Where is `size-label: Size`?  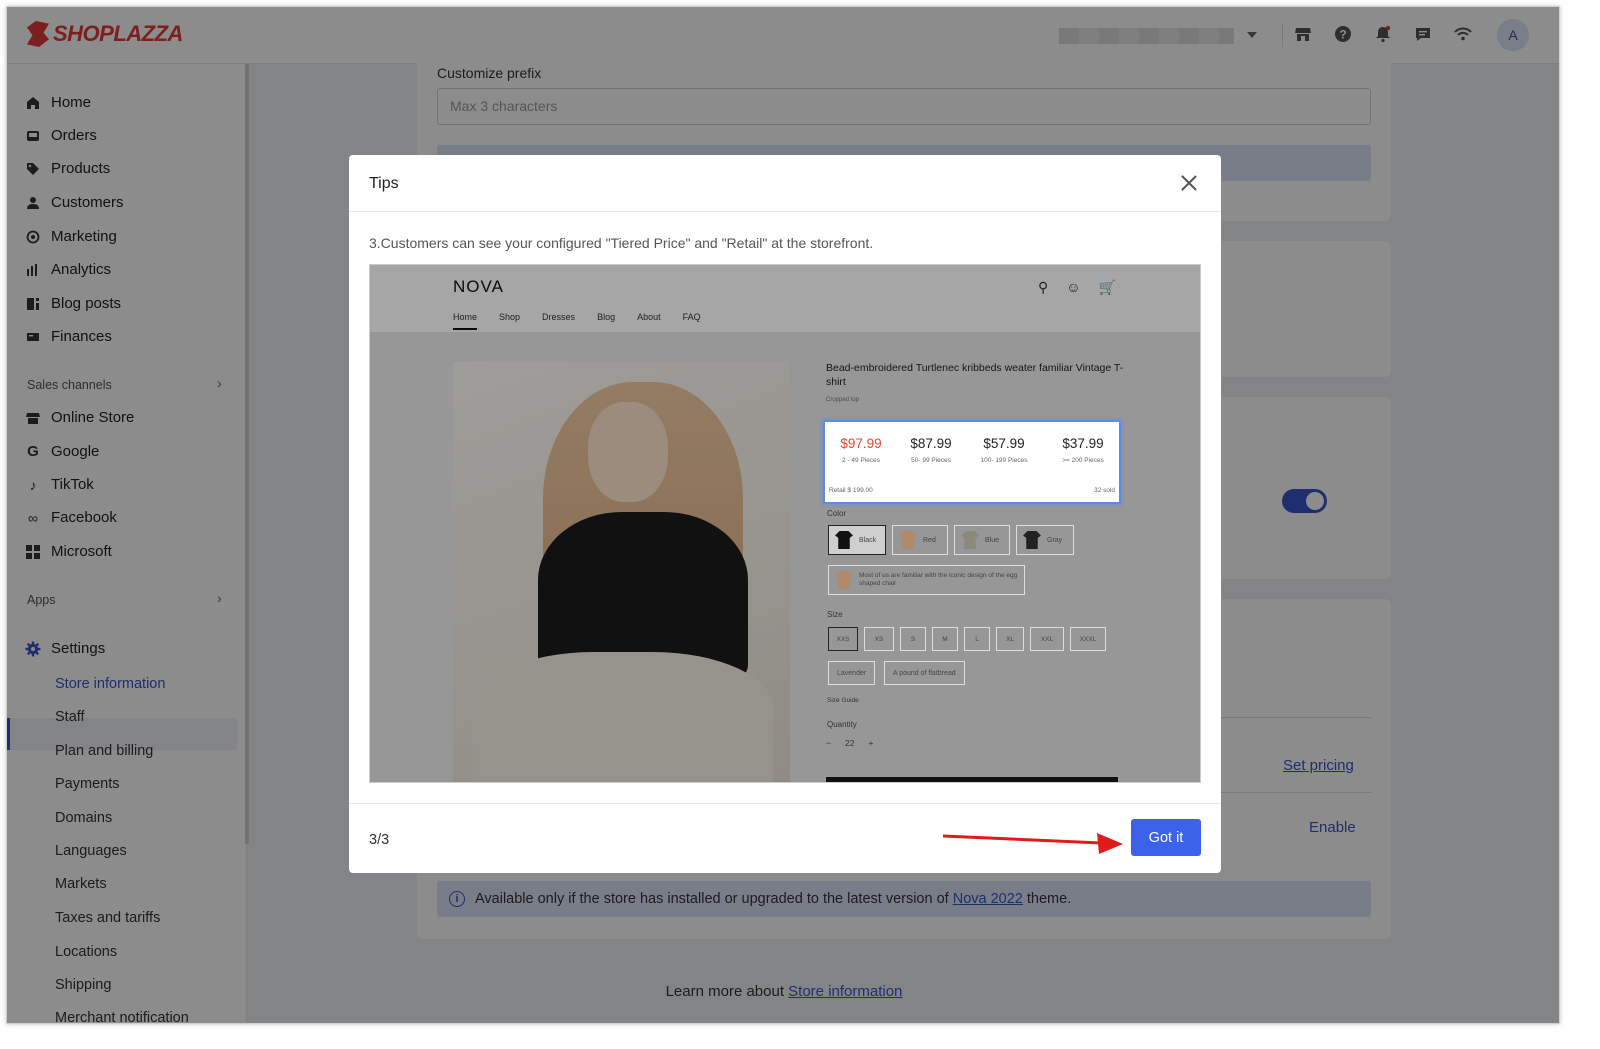 size-label: Size is located at coordinates (835, 614).